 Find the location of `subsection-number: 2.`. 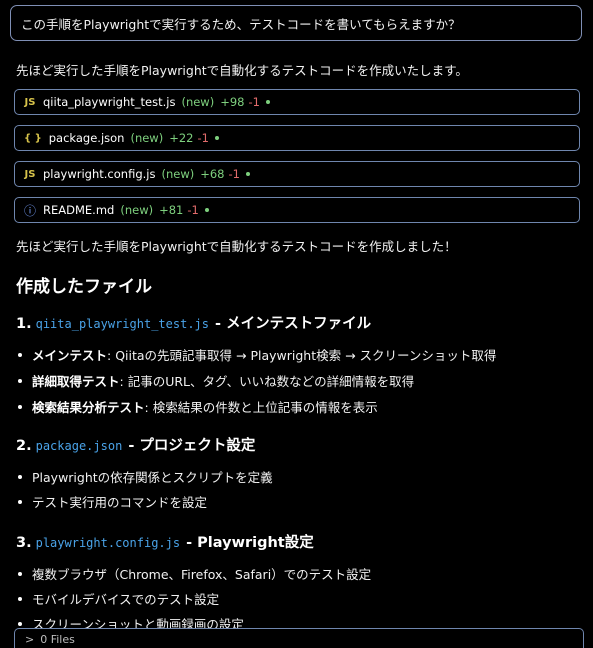

subsection-number: 2. is located at coordinates (24, 446).